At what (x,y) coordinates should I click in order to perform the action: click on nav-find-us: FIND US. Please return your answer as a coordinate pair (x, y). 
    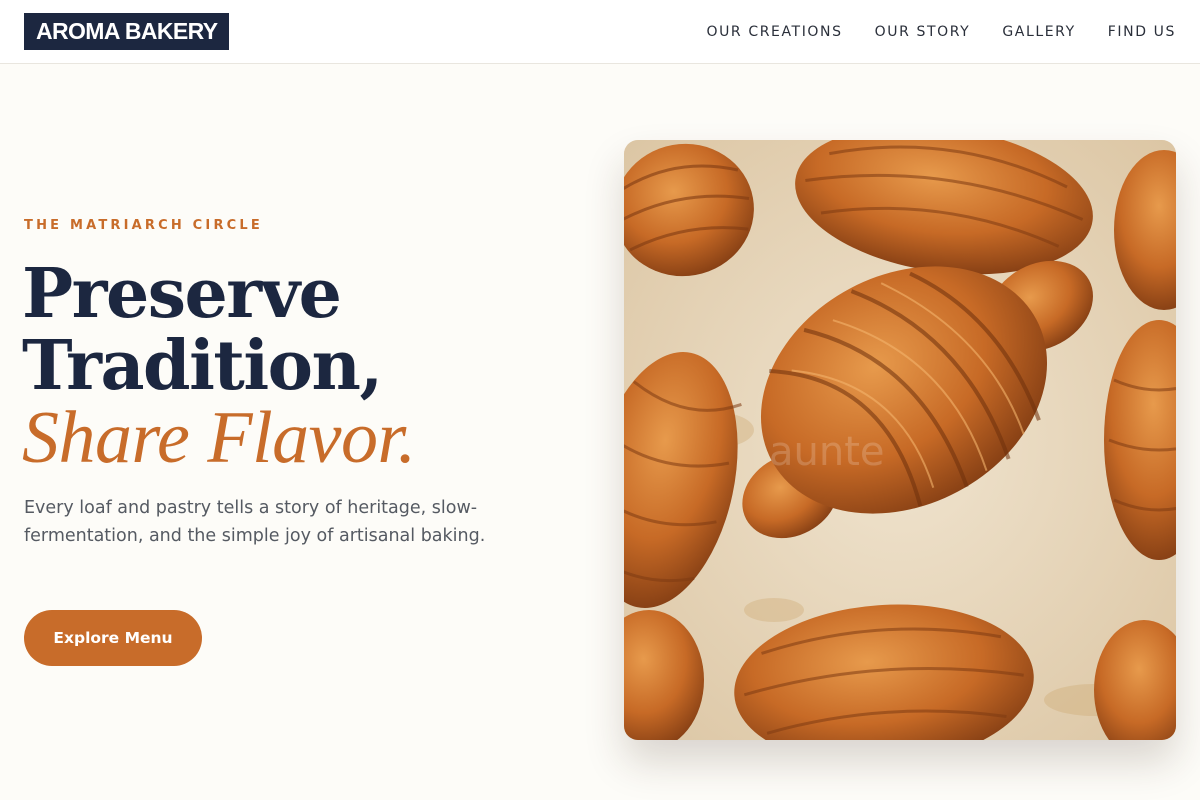
    Looking at the image, I should click on (1142, 32).